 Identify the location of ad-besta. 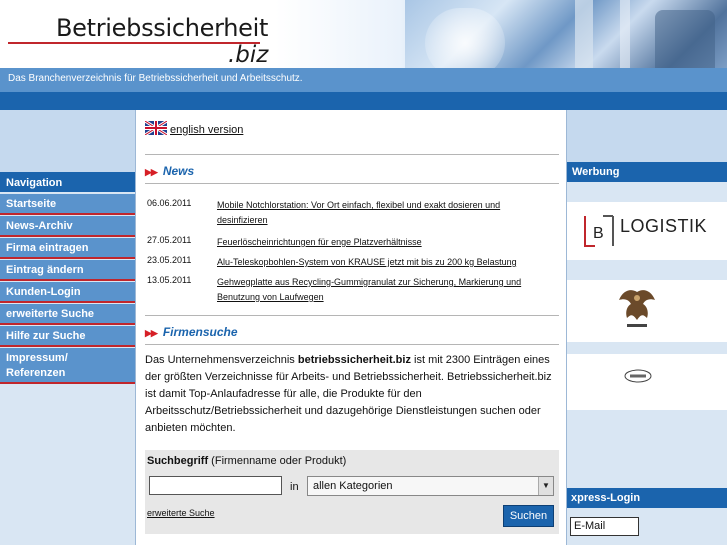
(647, 382).